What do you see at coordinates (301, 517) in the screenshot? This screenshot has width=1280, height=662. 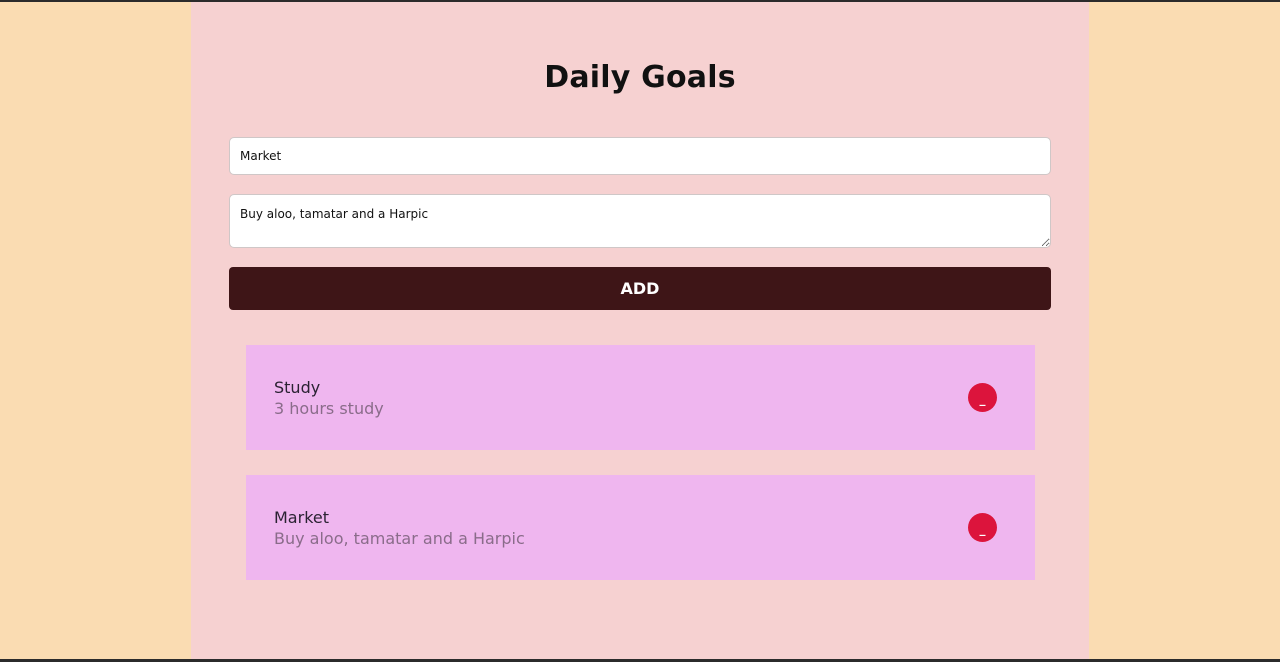 I see `goal-title: Market` at bounding box center [301, 517].